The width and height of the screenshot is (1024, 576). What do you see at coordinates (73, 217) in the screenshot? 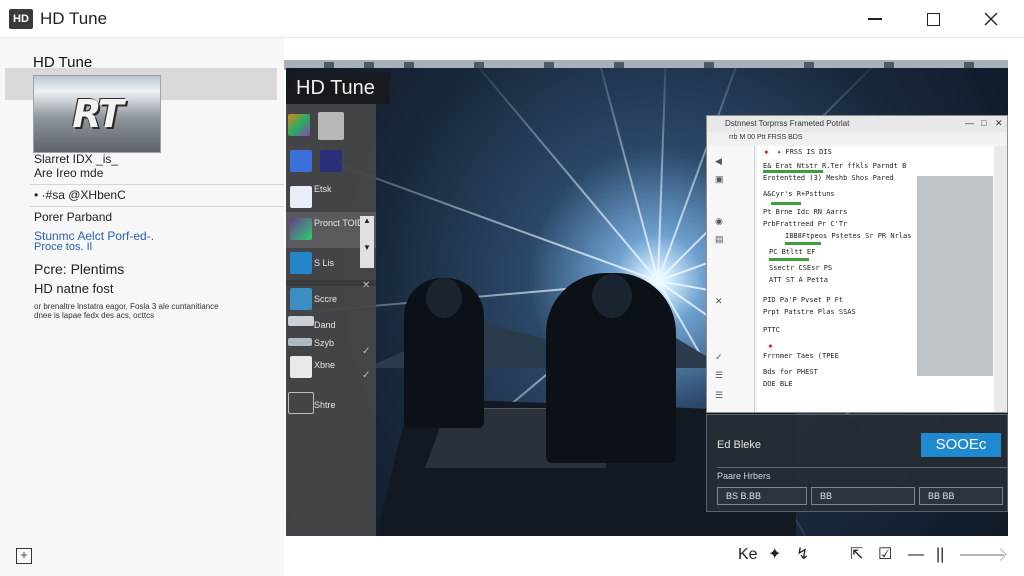
I see `info-line: Porer Parband` at bounding box center [73, 217].